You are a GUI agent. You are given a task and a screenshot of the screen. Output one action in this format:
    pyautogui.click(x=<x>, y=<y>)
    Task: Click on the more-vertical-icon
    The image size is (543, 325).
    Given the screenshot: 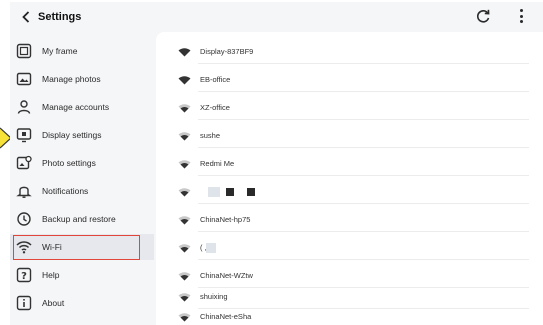 What is the action you would take?
    pyautogui.click(x=521, y=16)
    